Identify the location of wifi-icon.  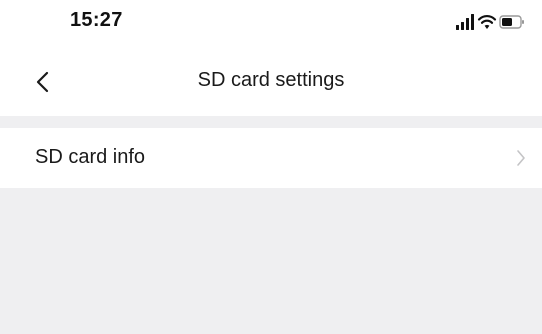
(487, 22).